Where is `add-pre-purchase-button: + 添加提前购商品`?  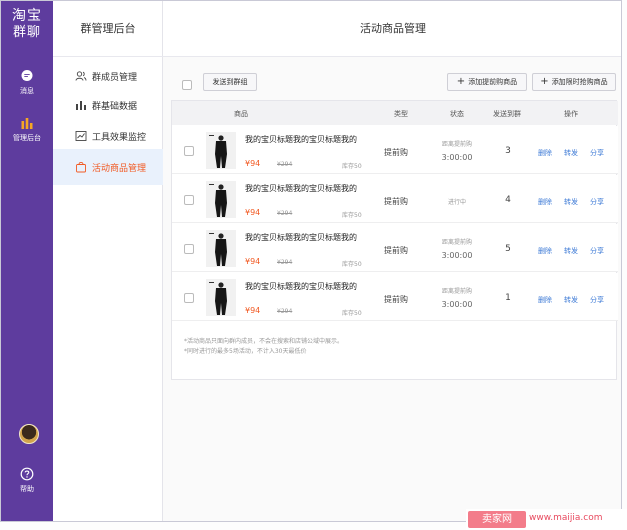 add-pre-purchase-button: + 添加提前购商品 is located at coordinates (487, 82).